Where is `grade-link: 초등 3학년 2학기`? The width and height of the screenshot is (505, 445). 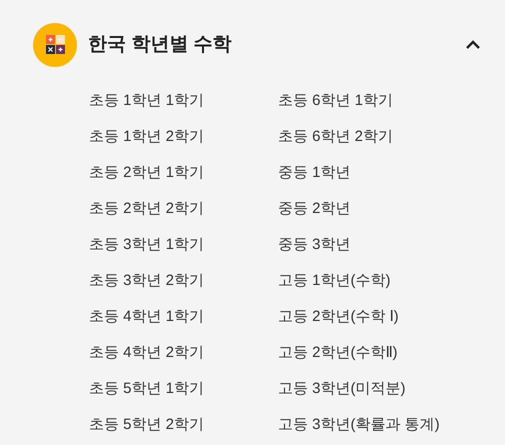
grade-link: 초등 3학년 2학기 is located at coordinates (146, 281).